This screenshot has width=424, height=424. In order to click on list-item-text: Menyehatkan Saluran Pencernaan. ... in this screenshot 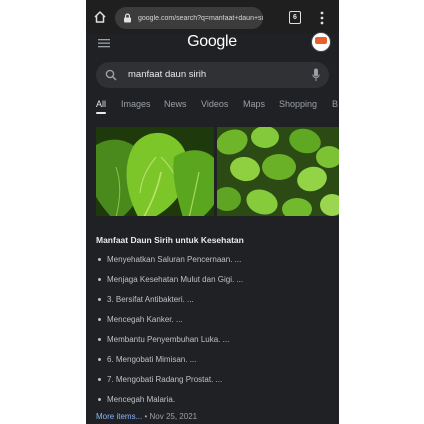, I will do `click(174, 259)`.